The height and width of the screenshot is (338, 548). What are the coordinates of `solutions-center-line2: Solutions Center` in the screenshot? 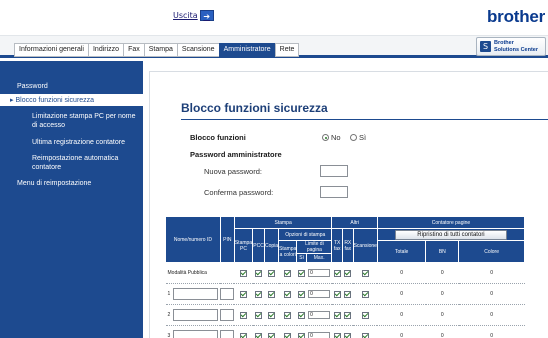 It's located at (516, 49).